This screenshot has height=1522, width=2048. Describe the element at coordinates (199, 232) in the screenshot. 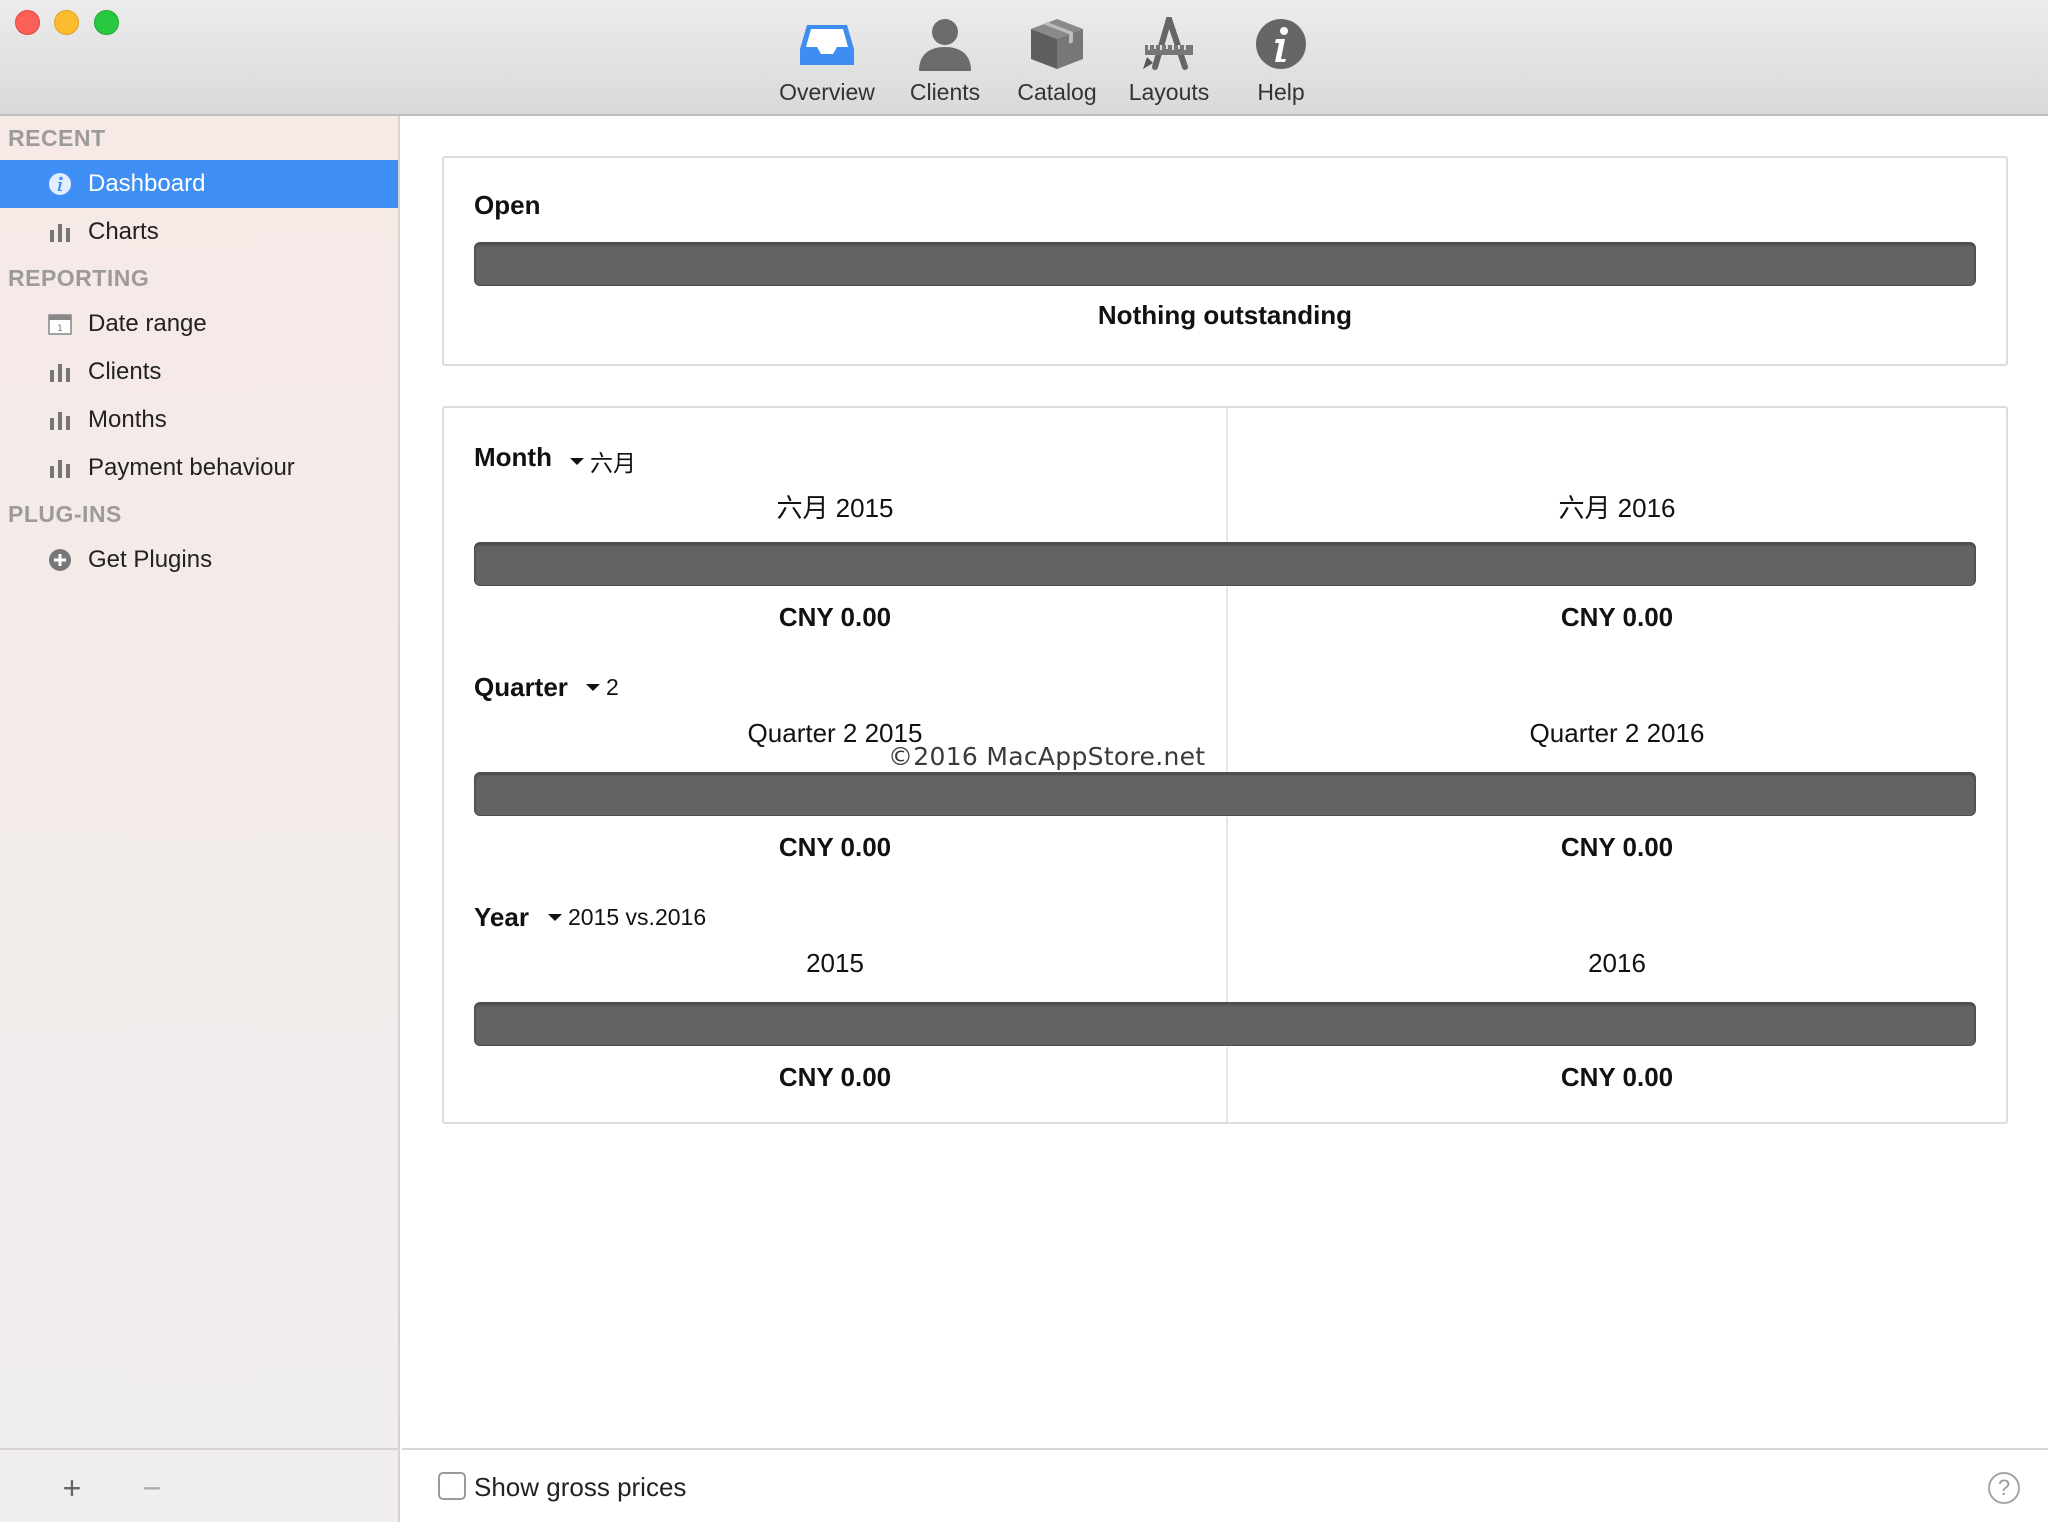

I see `sidebar-item-charts: Charts` at that location.